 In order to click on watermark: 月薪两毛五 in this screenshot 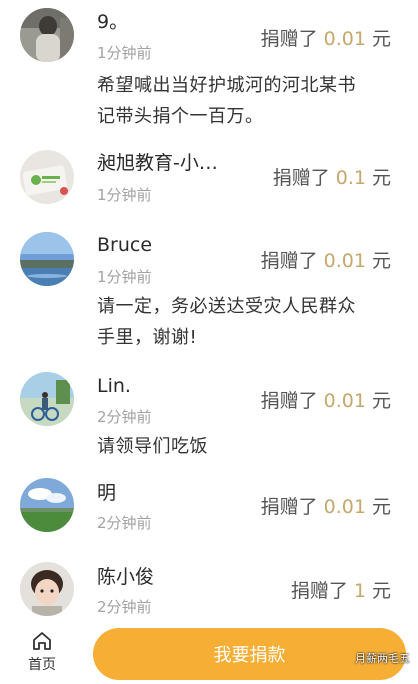, I will do `click(382, 658)`.